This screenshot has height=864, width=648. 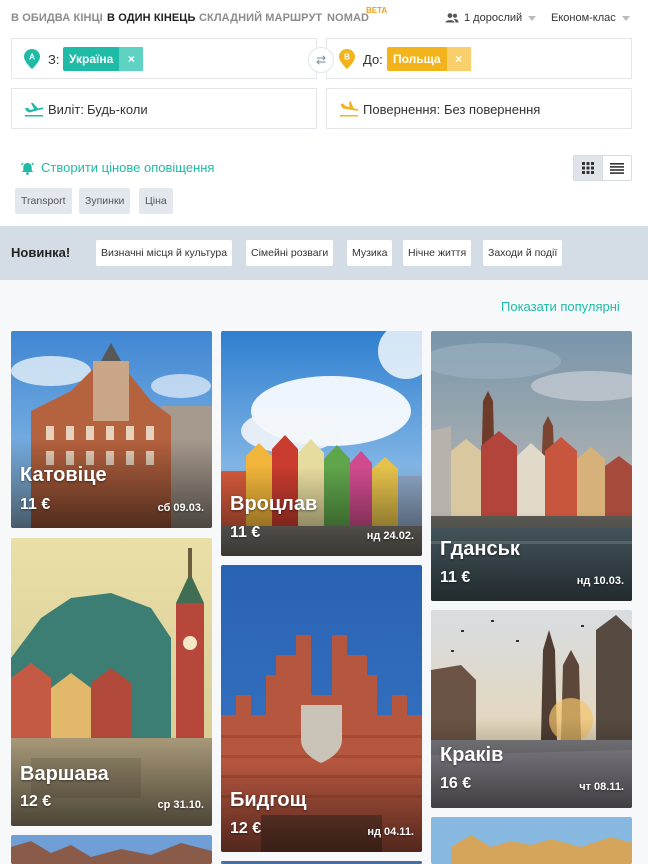 I want to click on swap-icon: ⇄, so click(x=321, y=60).